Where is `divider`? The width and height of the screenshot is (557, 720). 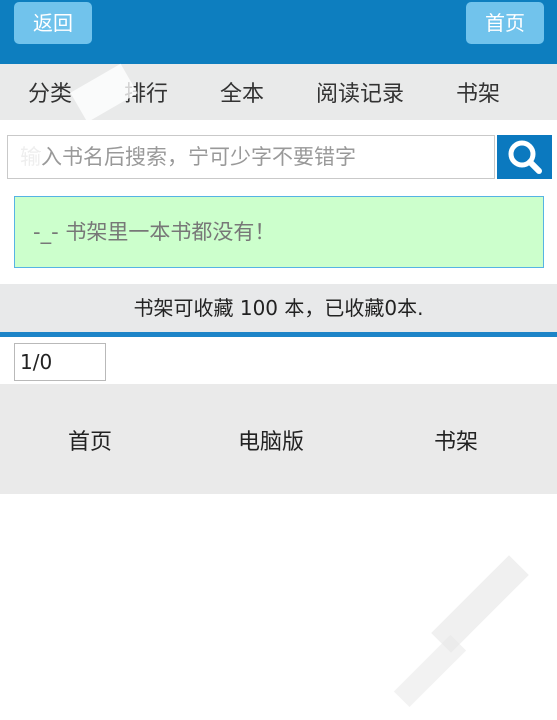
divider is located at coordinates (278, 334).